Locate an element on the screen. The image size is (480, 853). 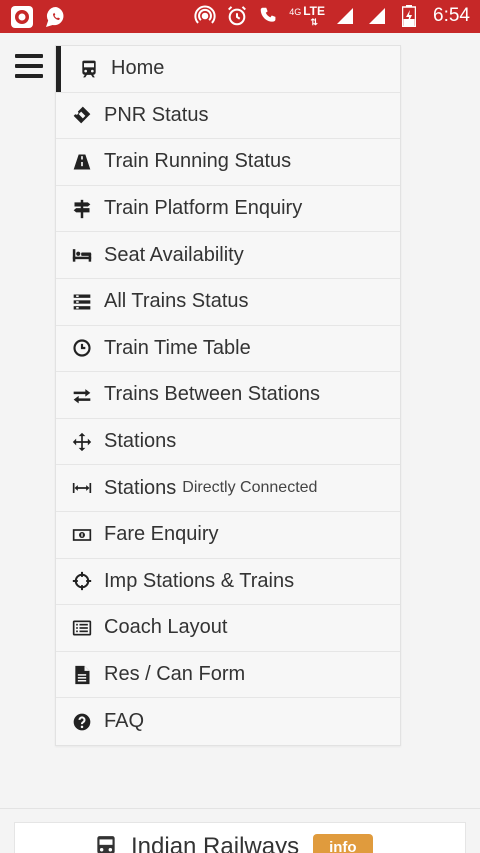
menu-item-pnr-status: PNR Status is located at coordinates (228, 116).